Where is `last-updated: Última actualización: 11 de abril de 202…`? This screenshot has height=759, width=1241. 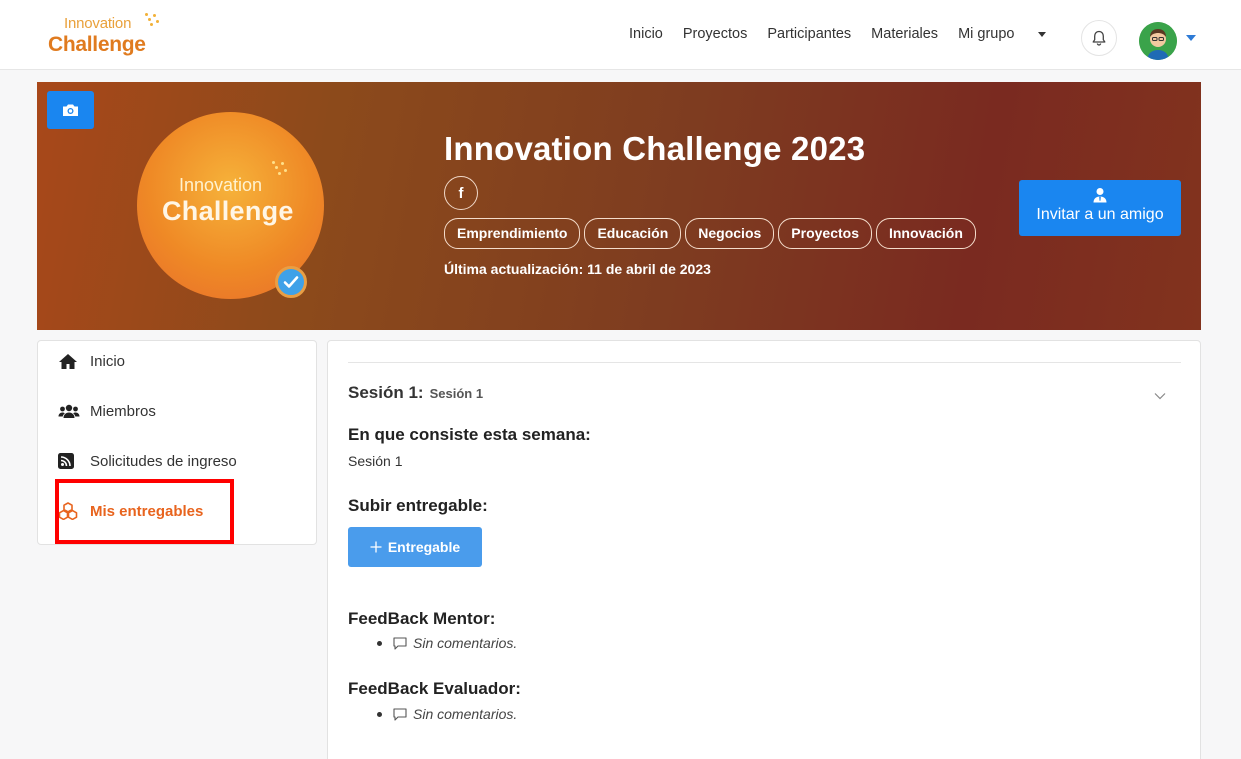 last-updated: Última actualización: 11 de abril de 202… is located at coordinates (577, 269).